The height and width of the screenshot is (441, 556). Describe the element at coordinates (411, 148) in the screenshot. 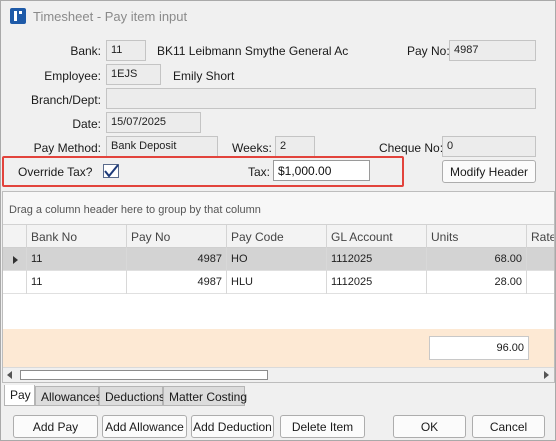

I see `cheque-no-label: Cheque No:` at that location.